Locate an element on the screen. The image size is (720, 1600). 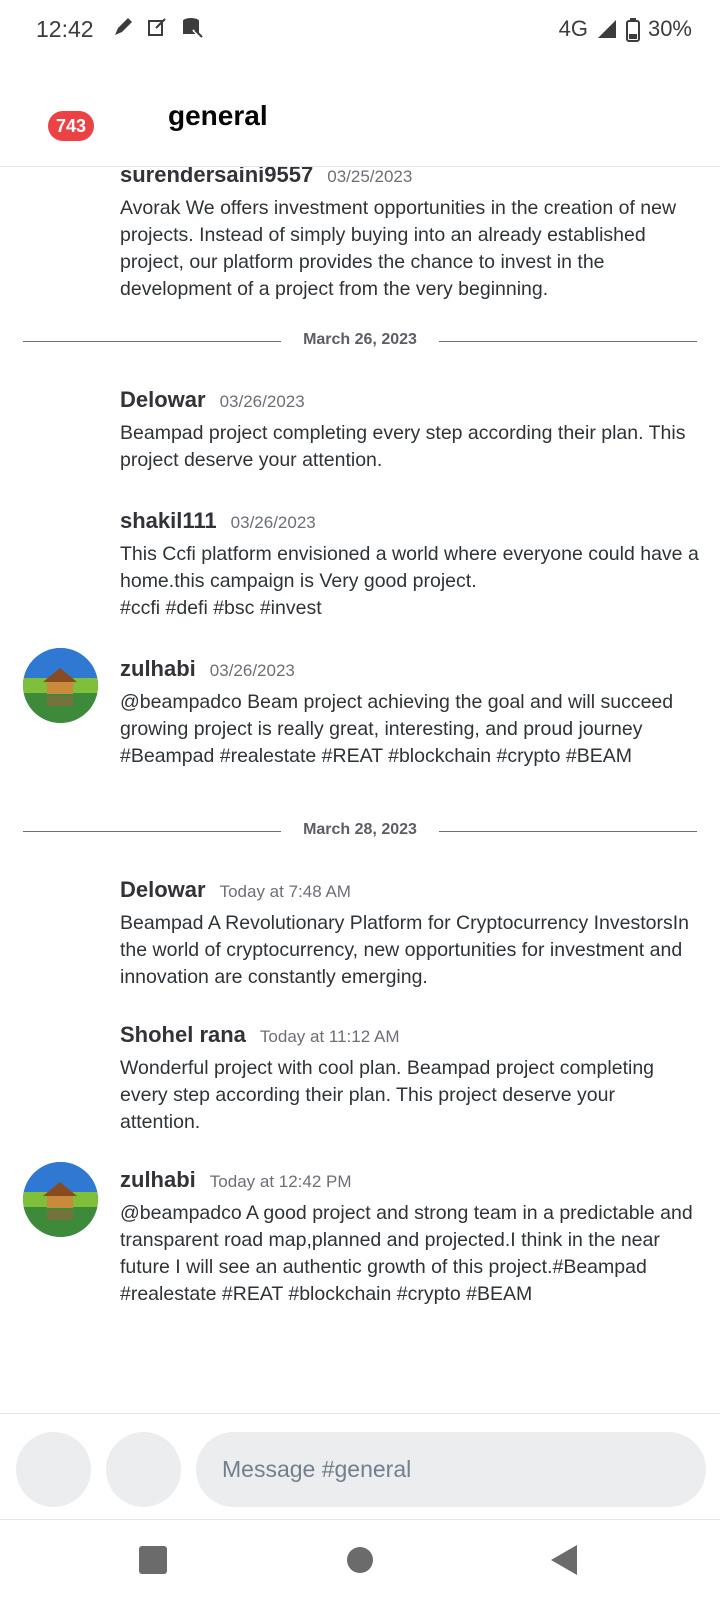
circle-icon is located at coordinates (360, 1560).